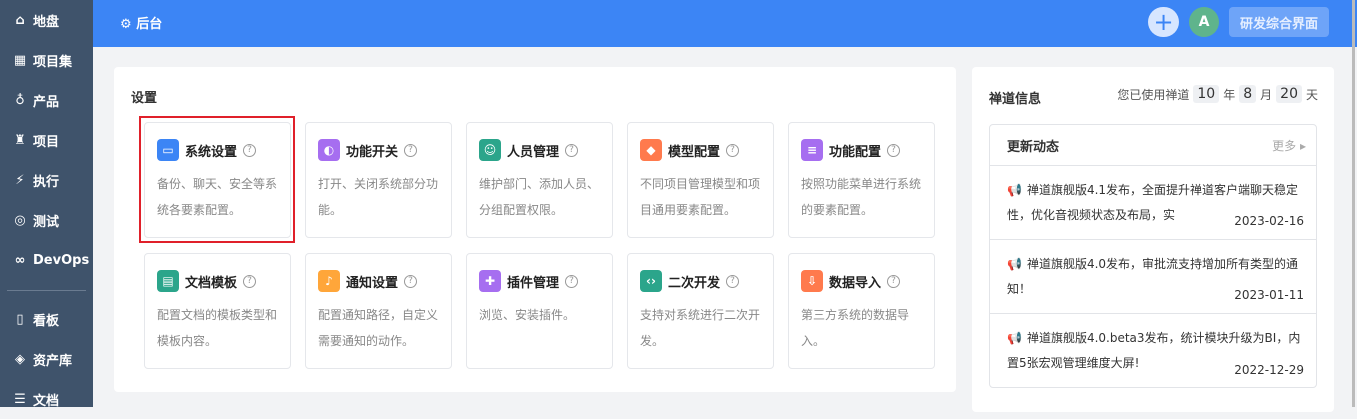  Describe the element at coordinates (1279, 22) in the screenshot. I see `mode-switch-button: 研发综合界面` at that location.